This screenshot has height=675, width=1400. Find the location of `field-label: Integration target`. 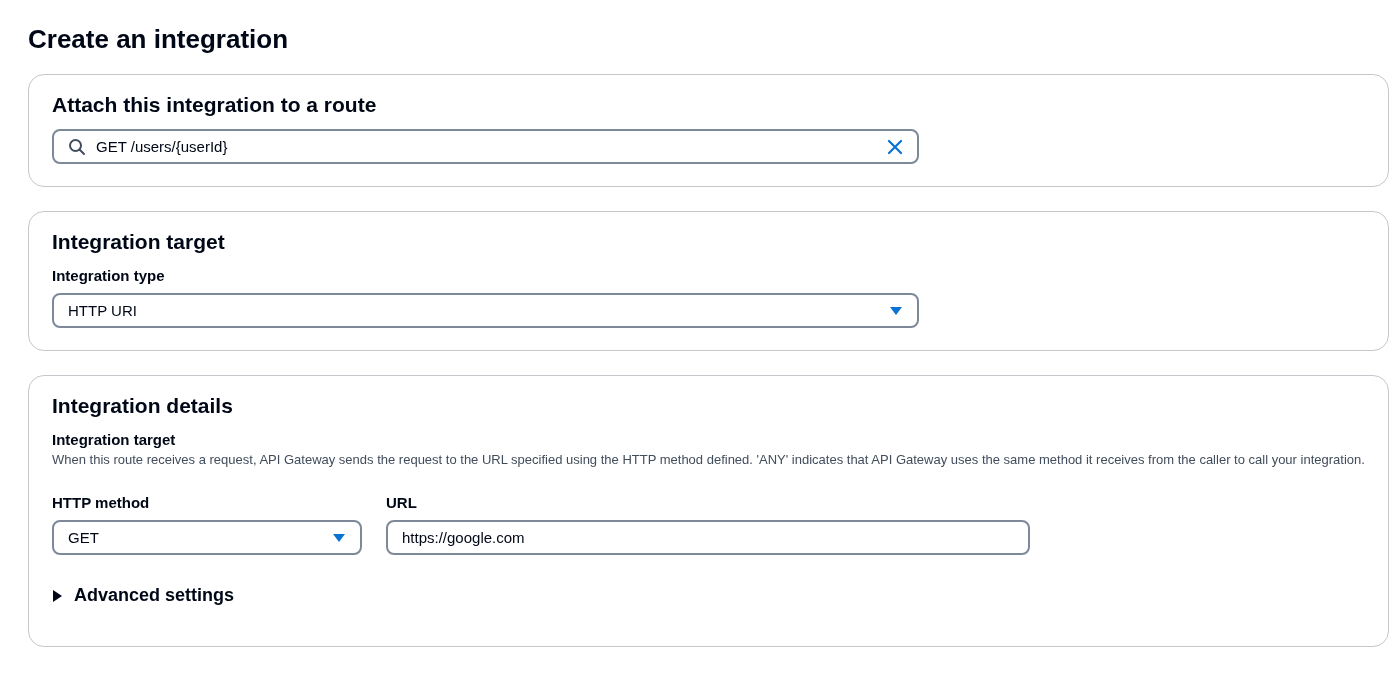

field-label: Integration target is located at coordinates (114, 440).